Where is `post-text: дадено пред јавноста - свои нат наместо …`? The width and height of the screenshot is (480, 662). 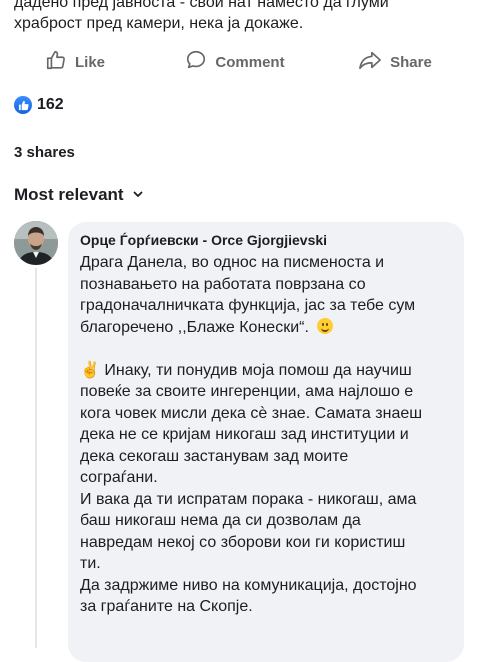
post-text: дадено пред јавноста - свои нат наместо … is located at coordinates (244, 17).